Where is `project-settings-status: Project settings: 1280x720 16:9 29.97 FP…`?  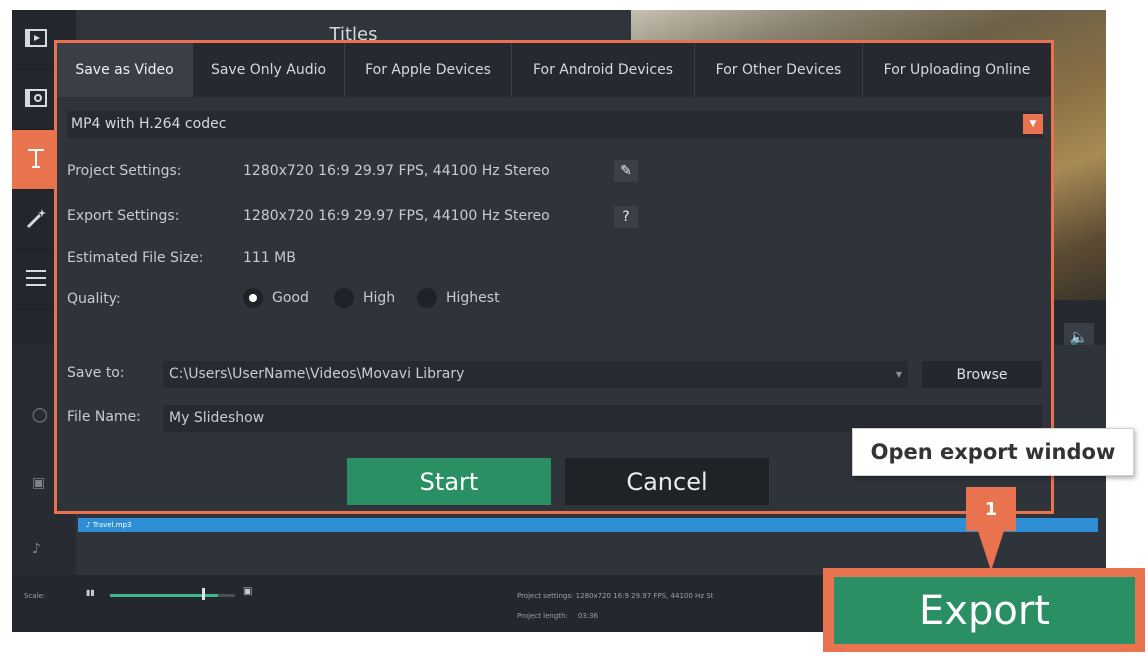 project-settings-status: Project settings: 1280x720 16:9 29.97 FP… is located at coordinates (615, 596).